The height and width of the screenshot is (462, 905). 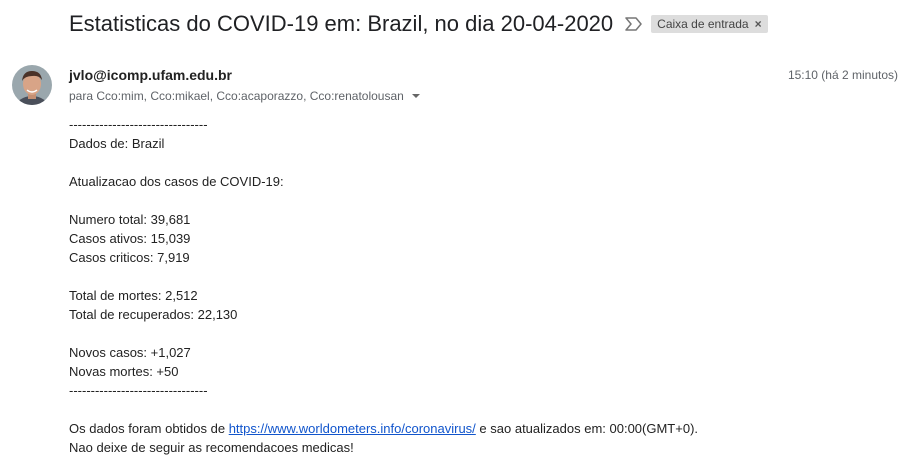 What do you see at coordinates (633, 24) in the screenshot?
I see `importance-marker-icon` at bounding box center [633, 24].